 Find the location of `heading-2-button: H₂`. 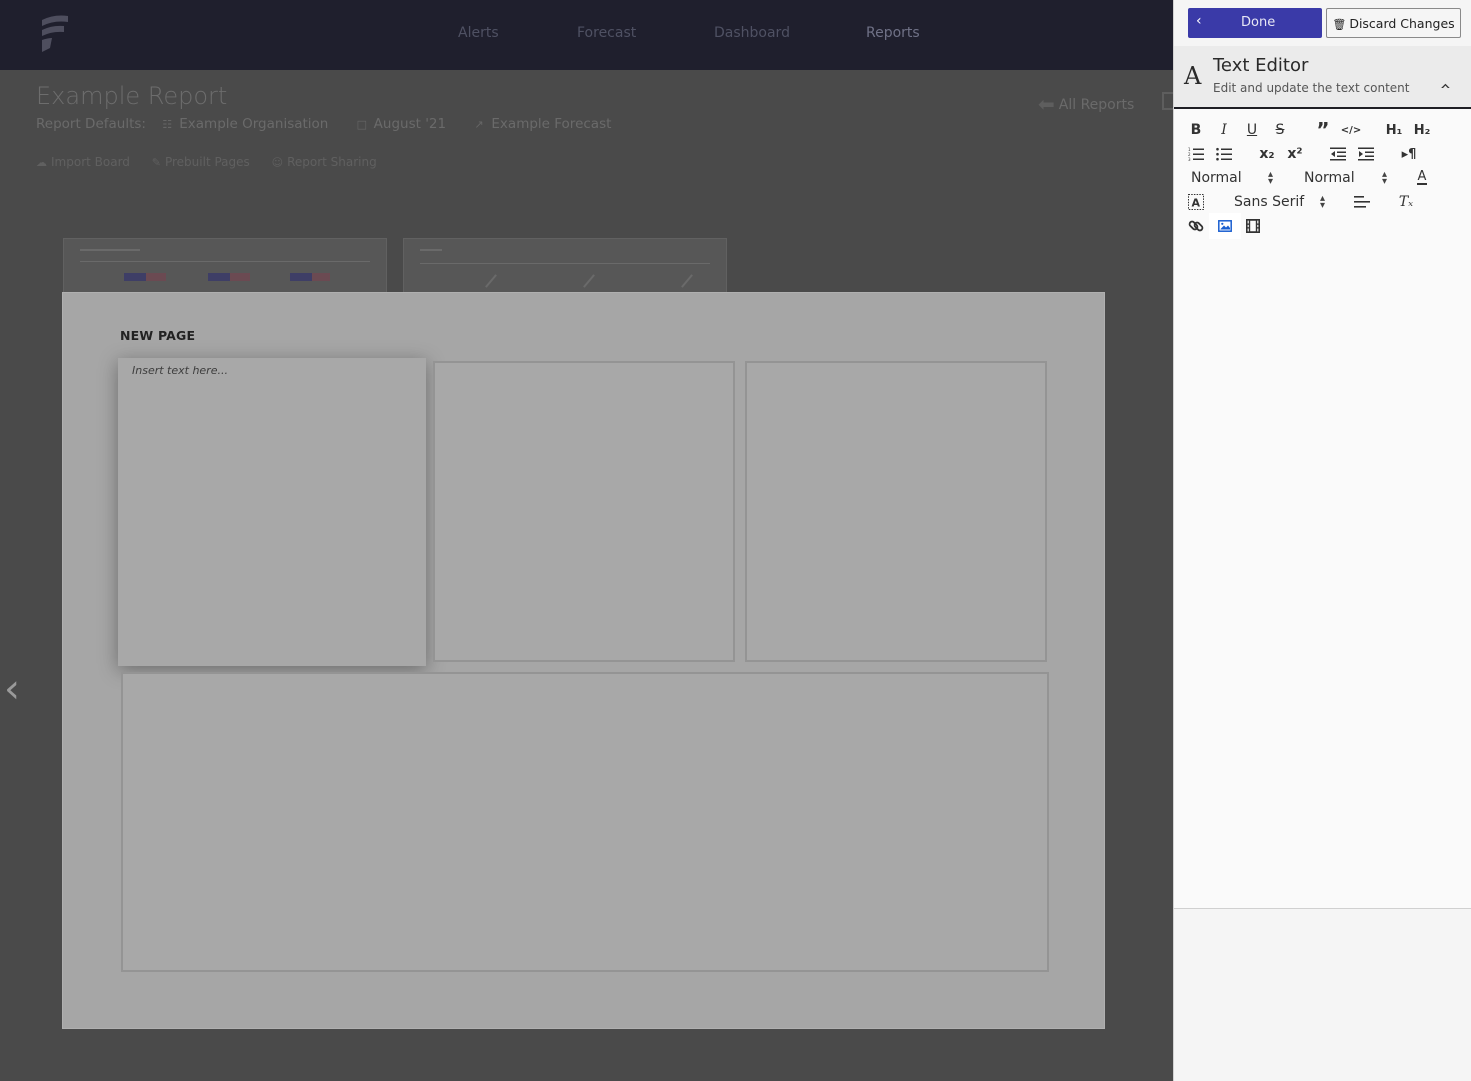

heading-2-button: H₂ is located at coordinates (1422, 130).